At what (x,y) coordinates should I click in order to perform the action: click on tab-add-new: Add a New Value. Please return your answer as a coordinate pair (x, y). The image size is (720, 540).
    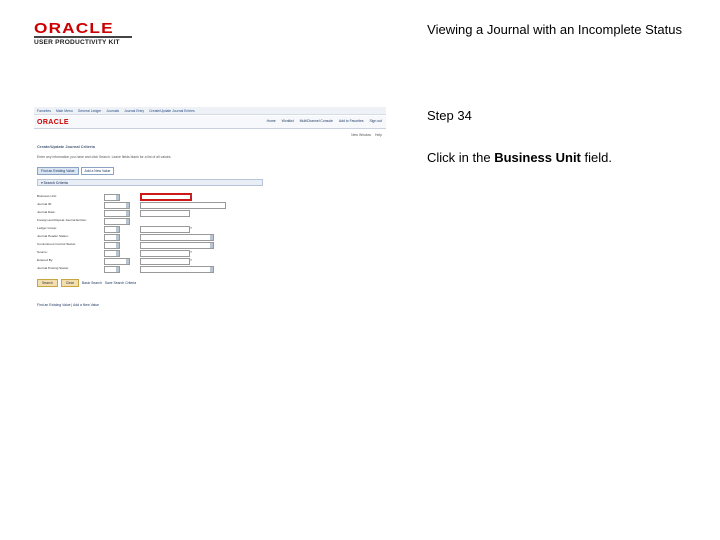
    Looking at the image, I should click on (97, 171).